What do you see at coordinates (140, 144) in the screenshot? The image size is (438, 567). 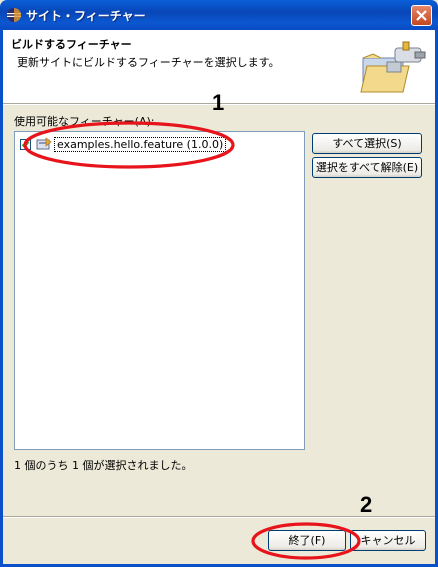 I see `feature-label: examples.hello.feature (1.0.0)` at bounding box center [140, 144].